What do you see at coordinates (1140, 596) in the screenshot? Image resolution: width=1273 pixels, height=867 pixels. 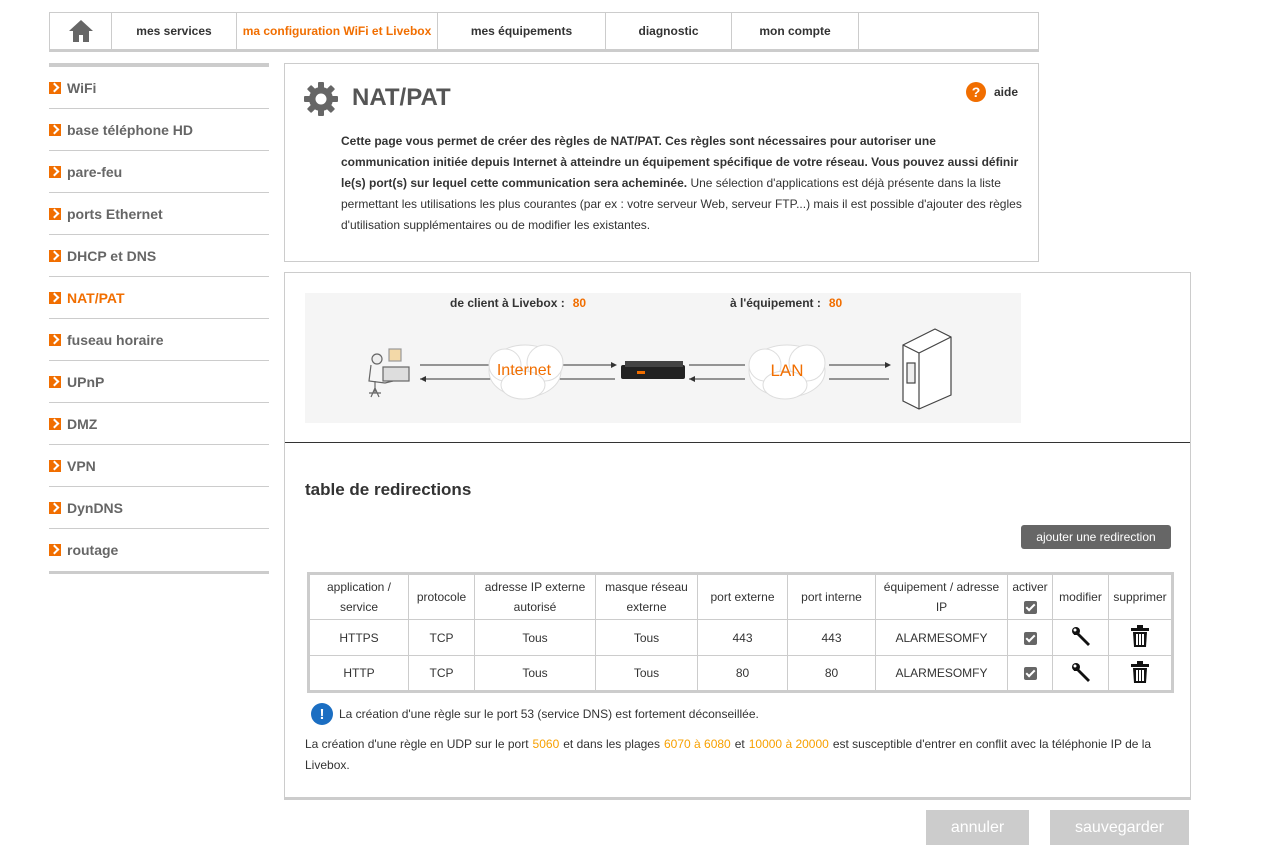 I see `col-supprimer: supprimer` at bounding box center [1140, 596].